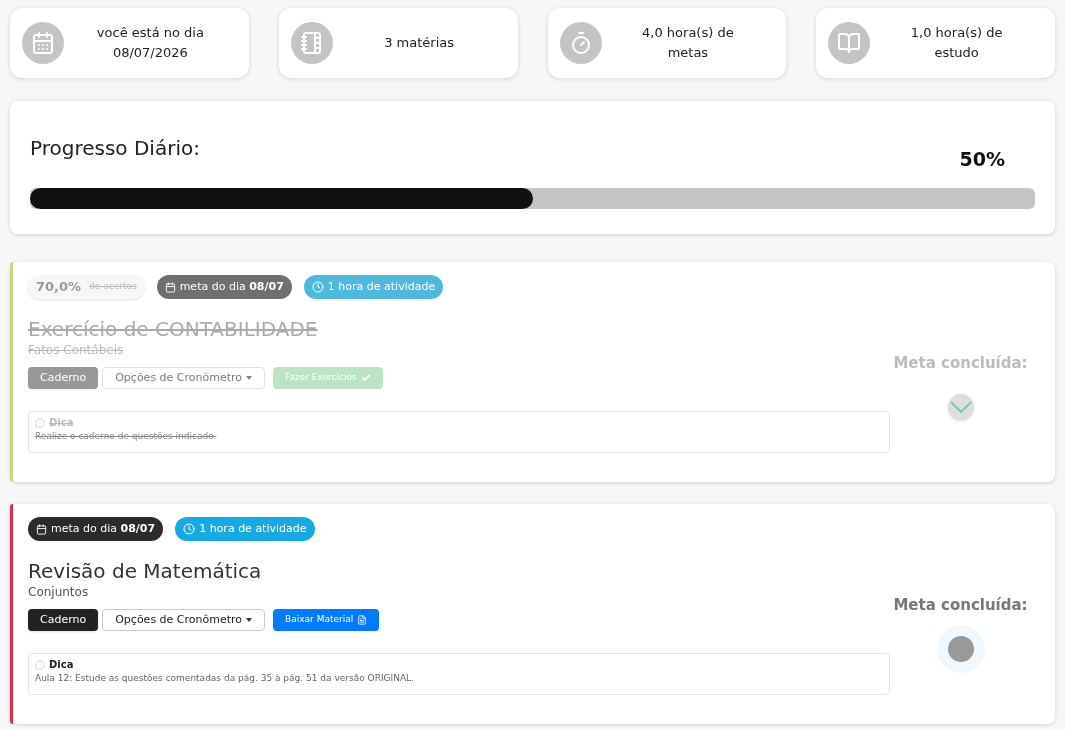  Describe the element at coordinates (419, 43) in the screenshot. I see `stat-text: 3 matérias` at that location.